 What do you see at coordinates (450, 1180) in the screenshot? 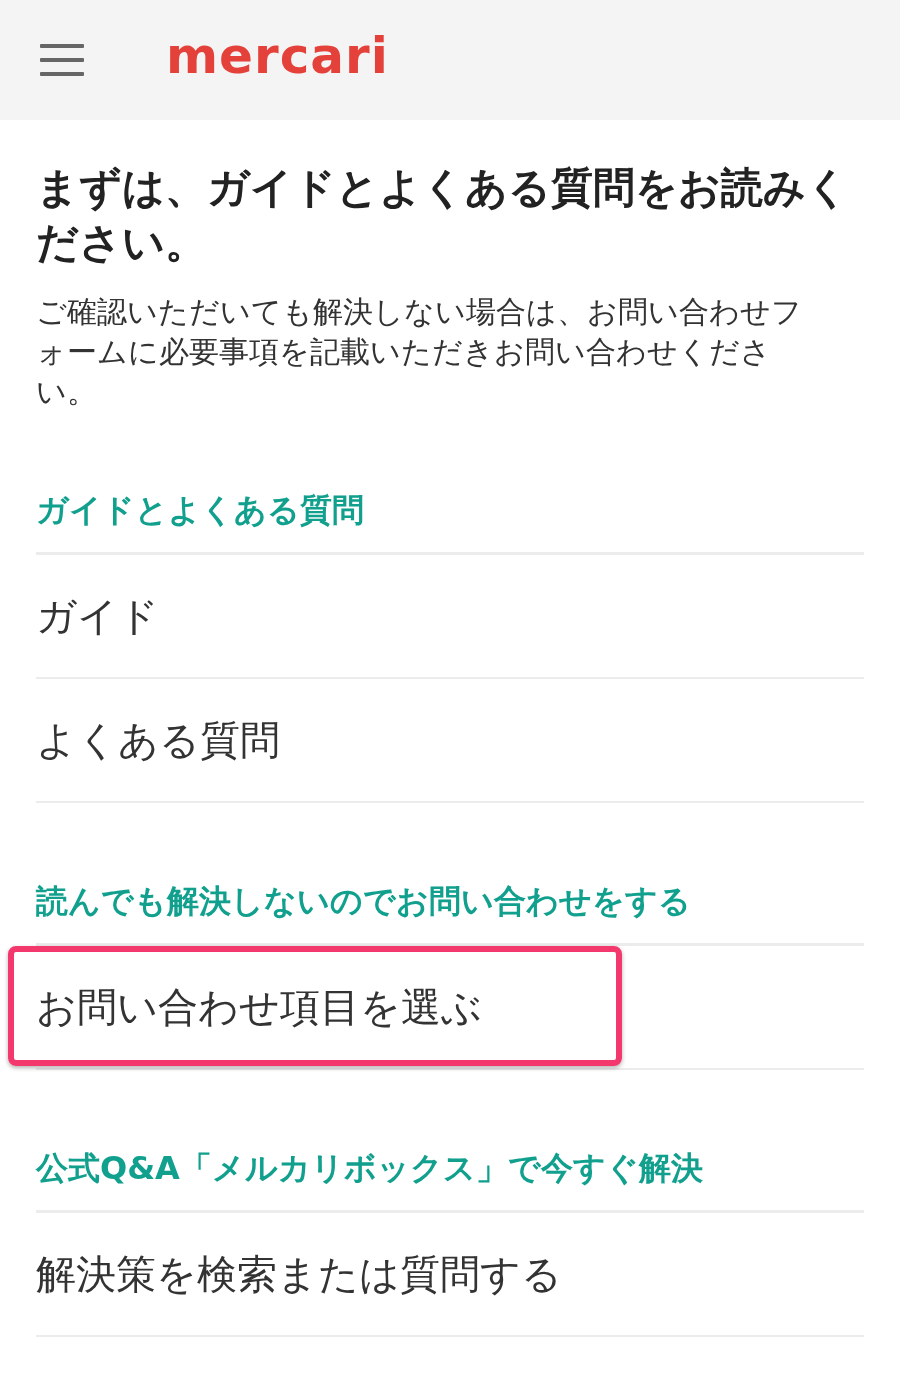
I see `section-heading: 公式Q&A「メルカリボックス」で今すぐ解決` at bounding box center [450, 1180].